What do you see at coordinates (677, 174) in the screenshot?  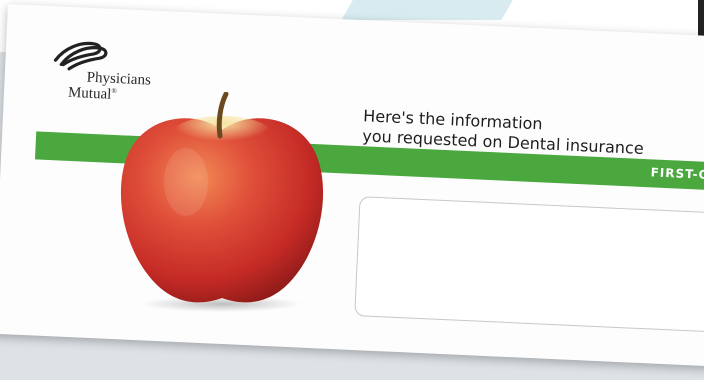 I see `postage-label: FIRST-CL` at bounding box center [677, 174].